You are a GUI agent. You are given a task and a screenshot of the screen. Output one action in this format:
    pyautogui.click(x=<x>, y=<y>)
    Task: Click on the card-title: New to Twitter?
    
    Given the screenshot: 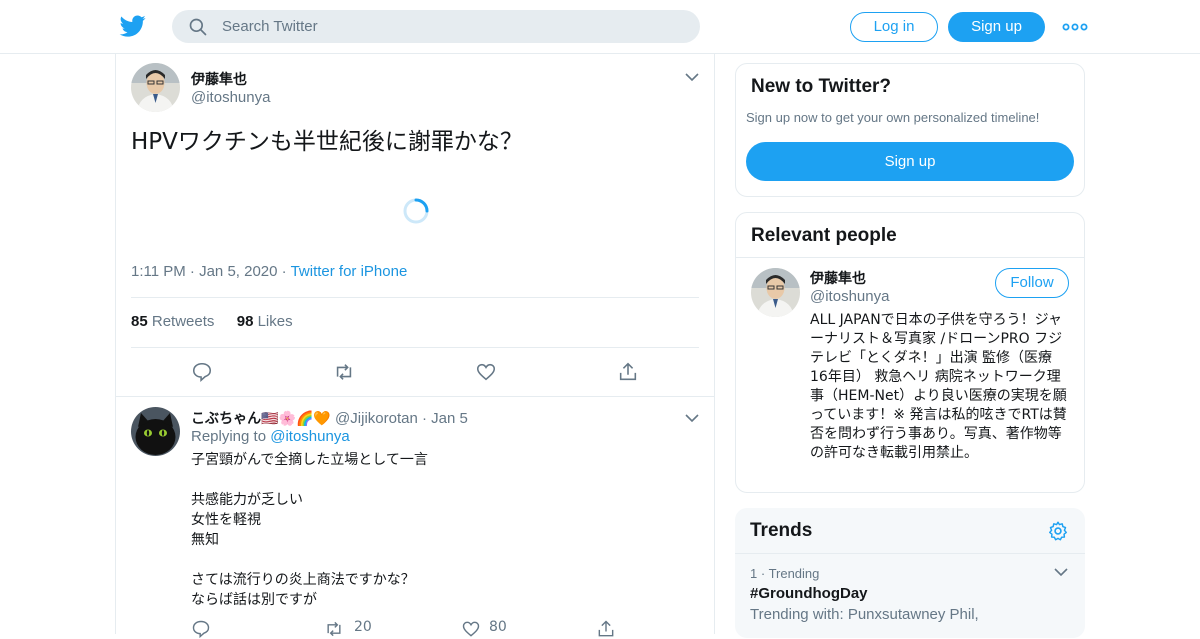 What is the action you would take?
    pyautogui.click(x=821, y=86)
    